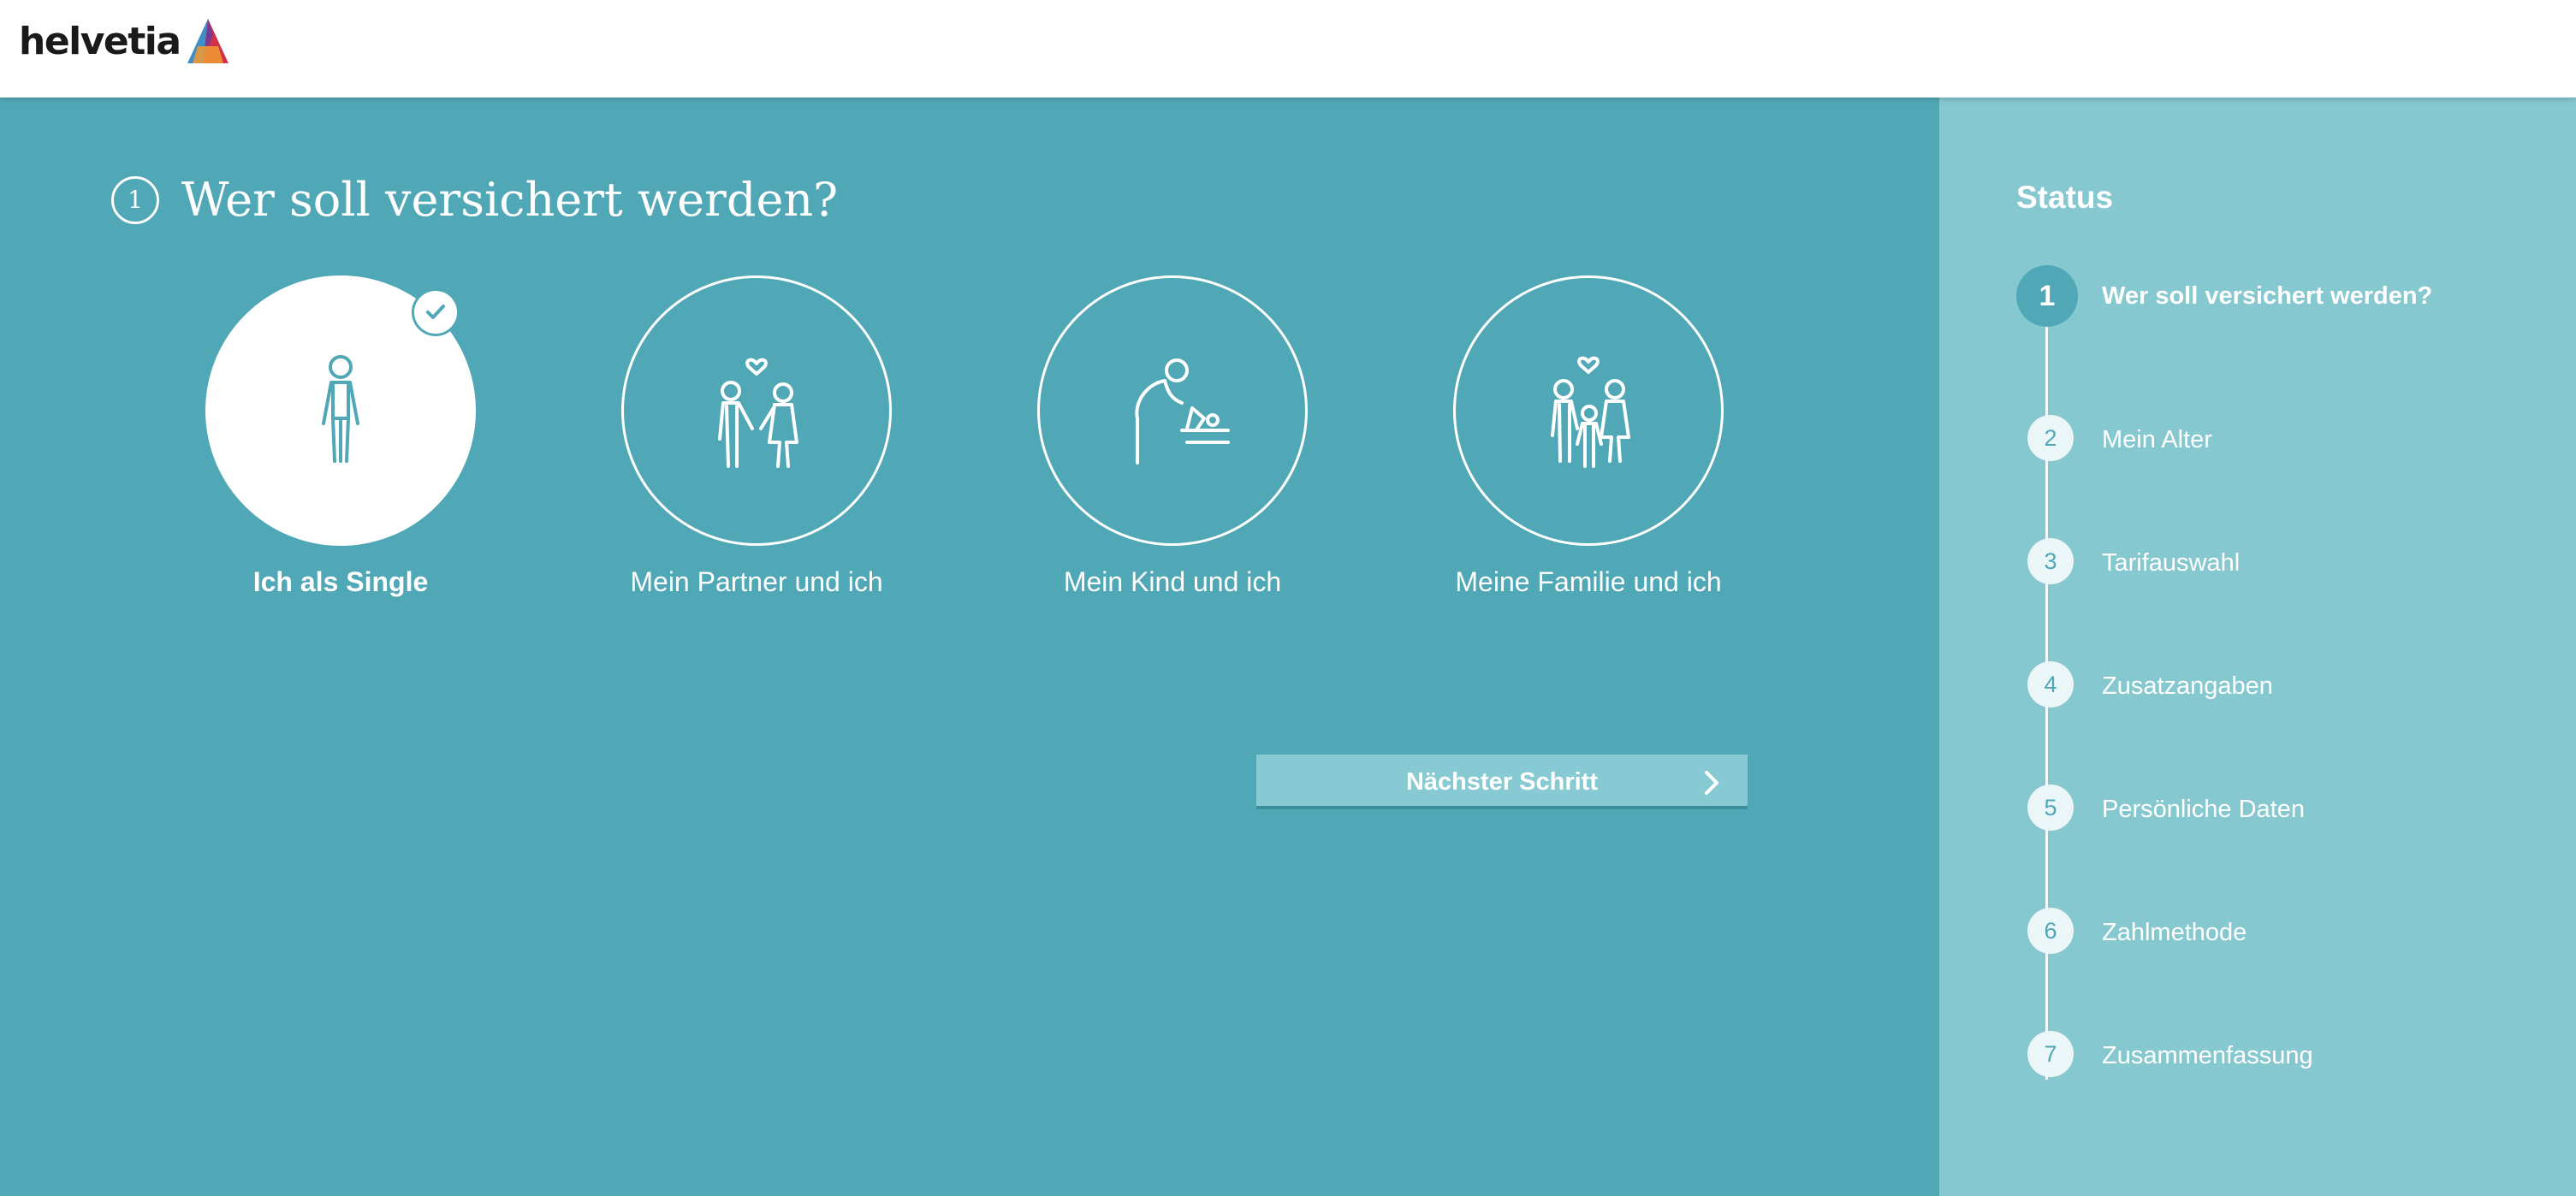  I want to click on chevron-right-icon, so click(1711, 783).